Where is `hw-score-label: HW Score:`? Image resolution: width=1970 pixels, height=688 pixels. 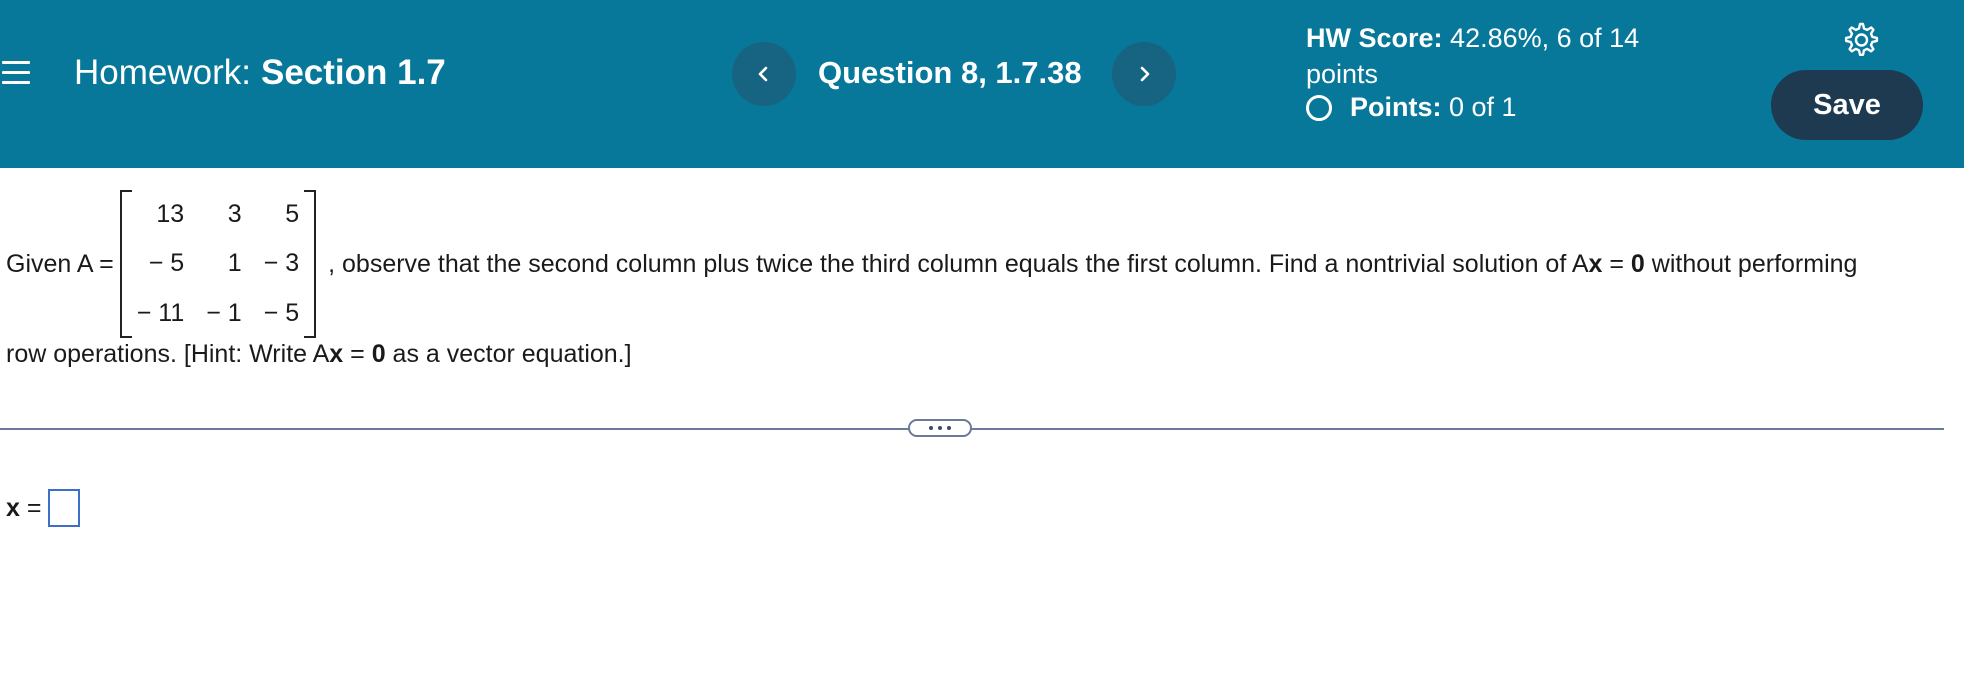 hw-score-label: HW Score: is located at coordinates (1374, 38).